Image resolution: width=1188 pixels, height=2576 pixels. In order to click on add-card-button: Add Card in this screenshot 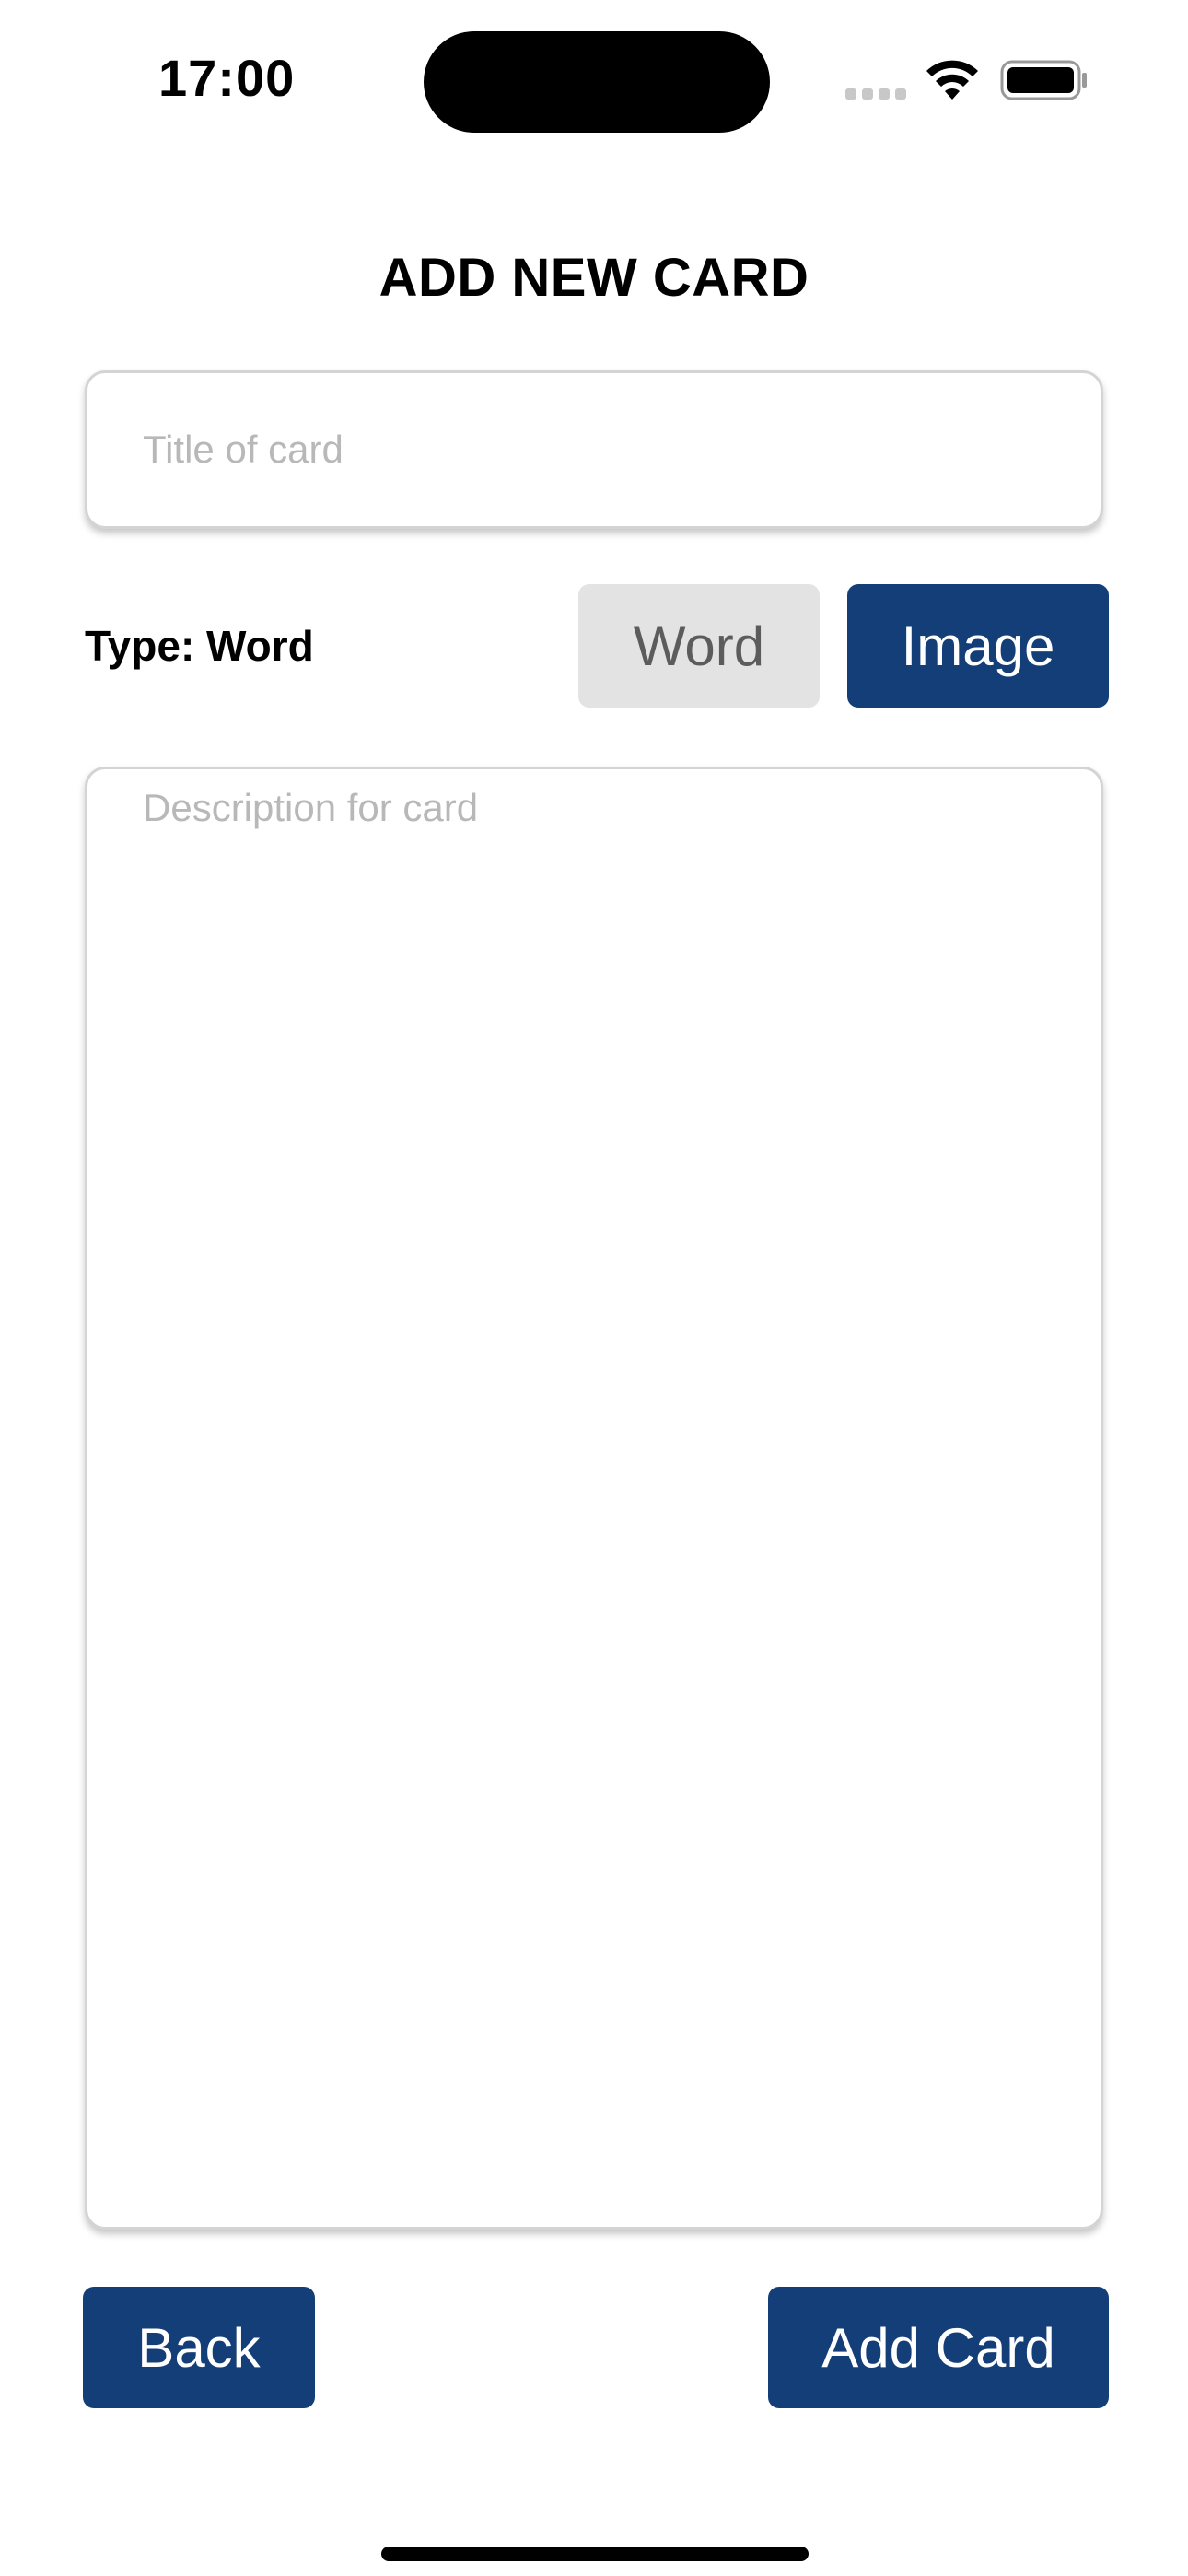, I will do `click(938, 2347)`.